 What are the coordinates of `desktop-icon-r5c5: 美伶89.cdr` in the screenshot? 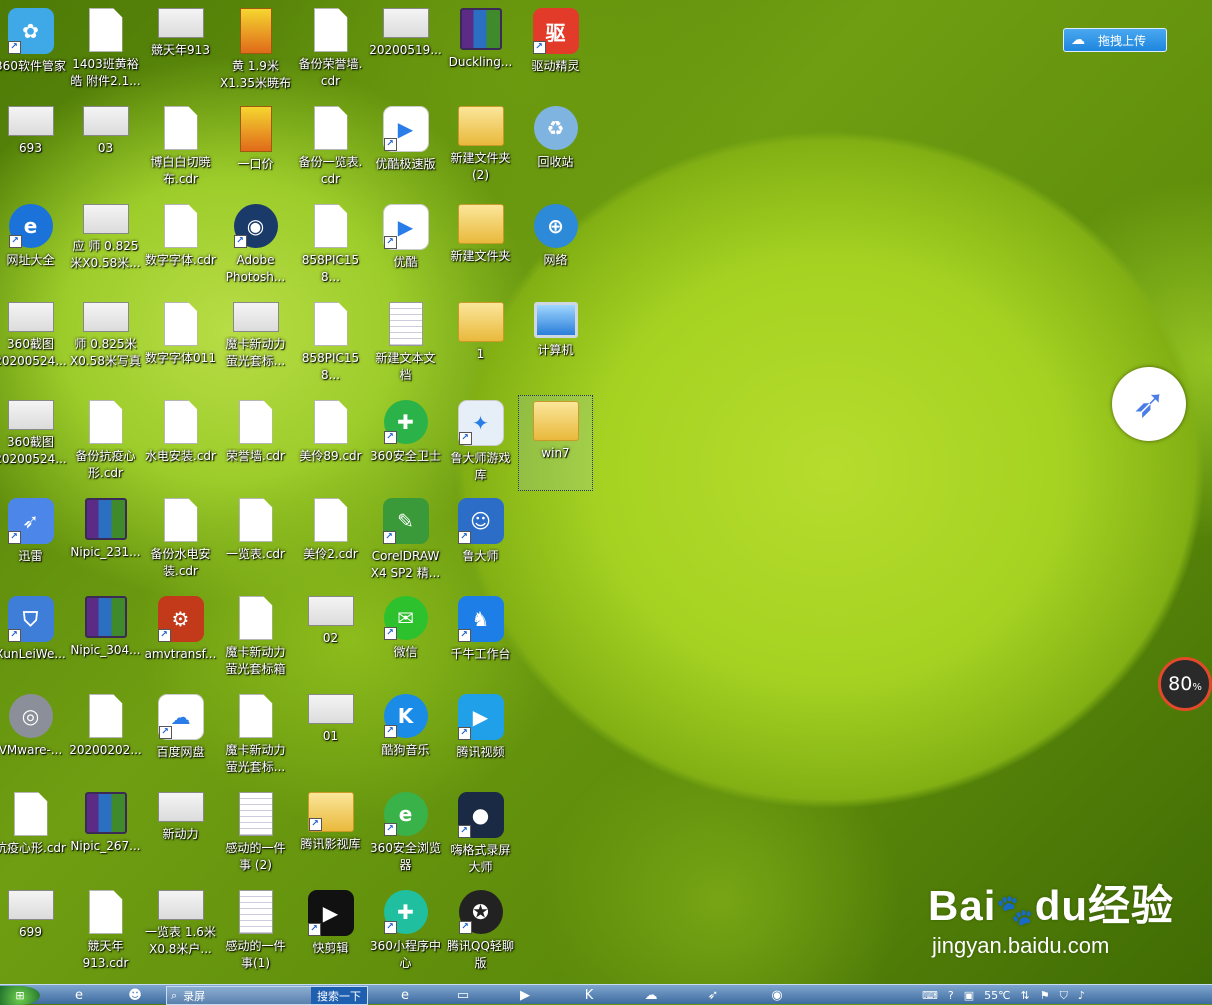 It's located at (330, 443).